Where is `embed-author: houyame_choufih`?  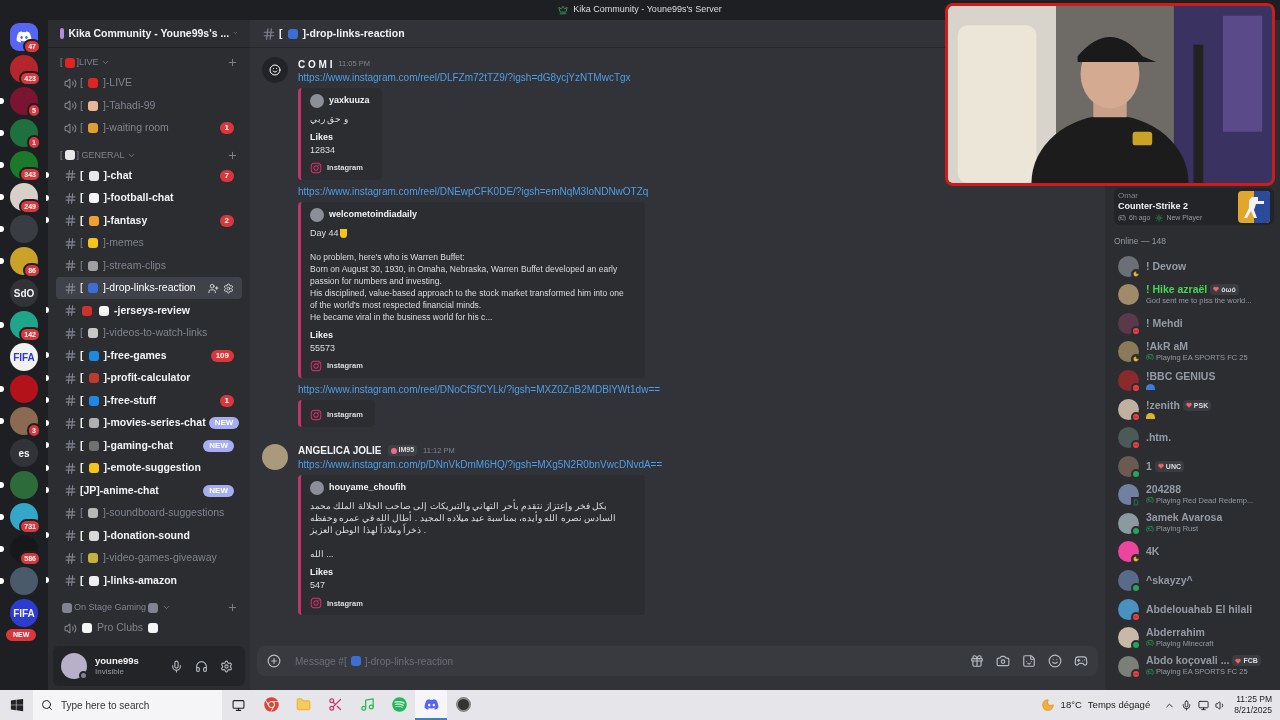 embed-author: houyame_choufih is located at coordinates (367, 487).